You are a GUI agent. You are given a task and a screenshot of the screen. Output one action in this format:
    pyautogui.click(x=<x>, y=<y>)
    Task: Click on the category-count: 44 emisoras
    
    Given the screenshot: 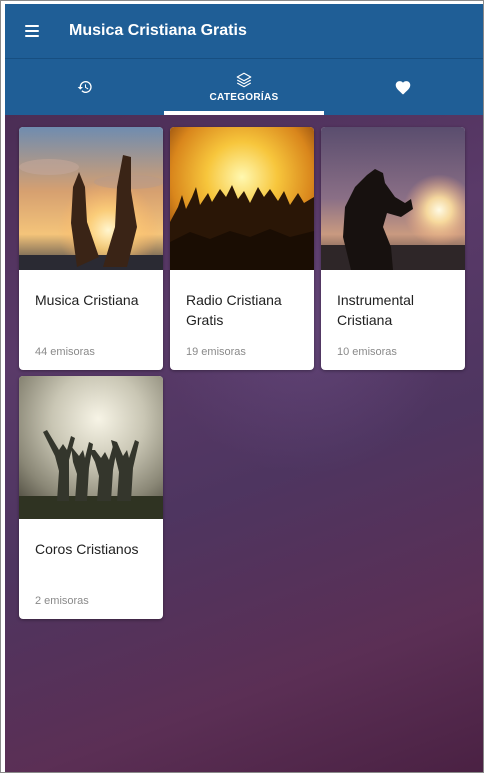 What is the action you would take?
    pyautogui.click(x=65, y=352)
    